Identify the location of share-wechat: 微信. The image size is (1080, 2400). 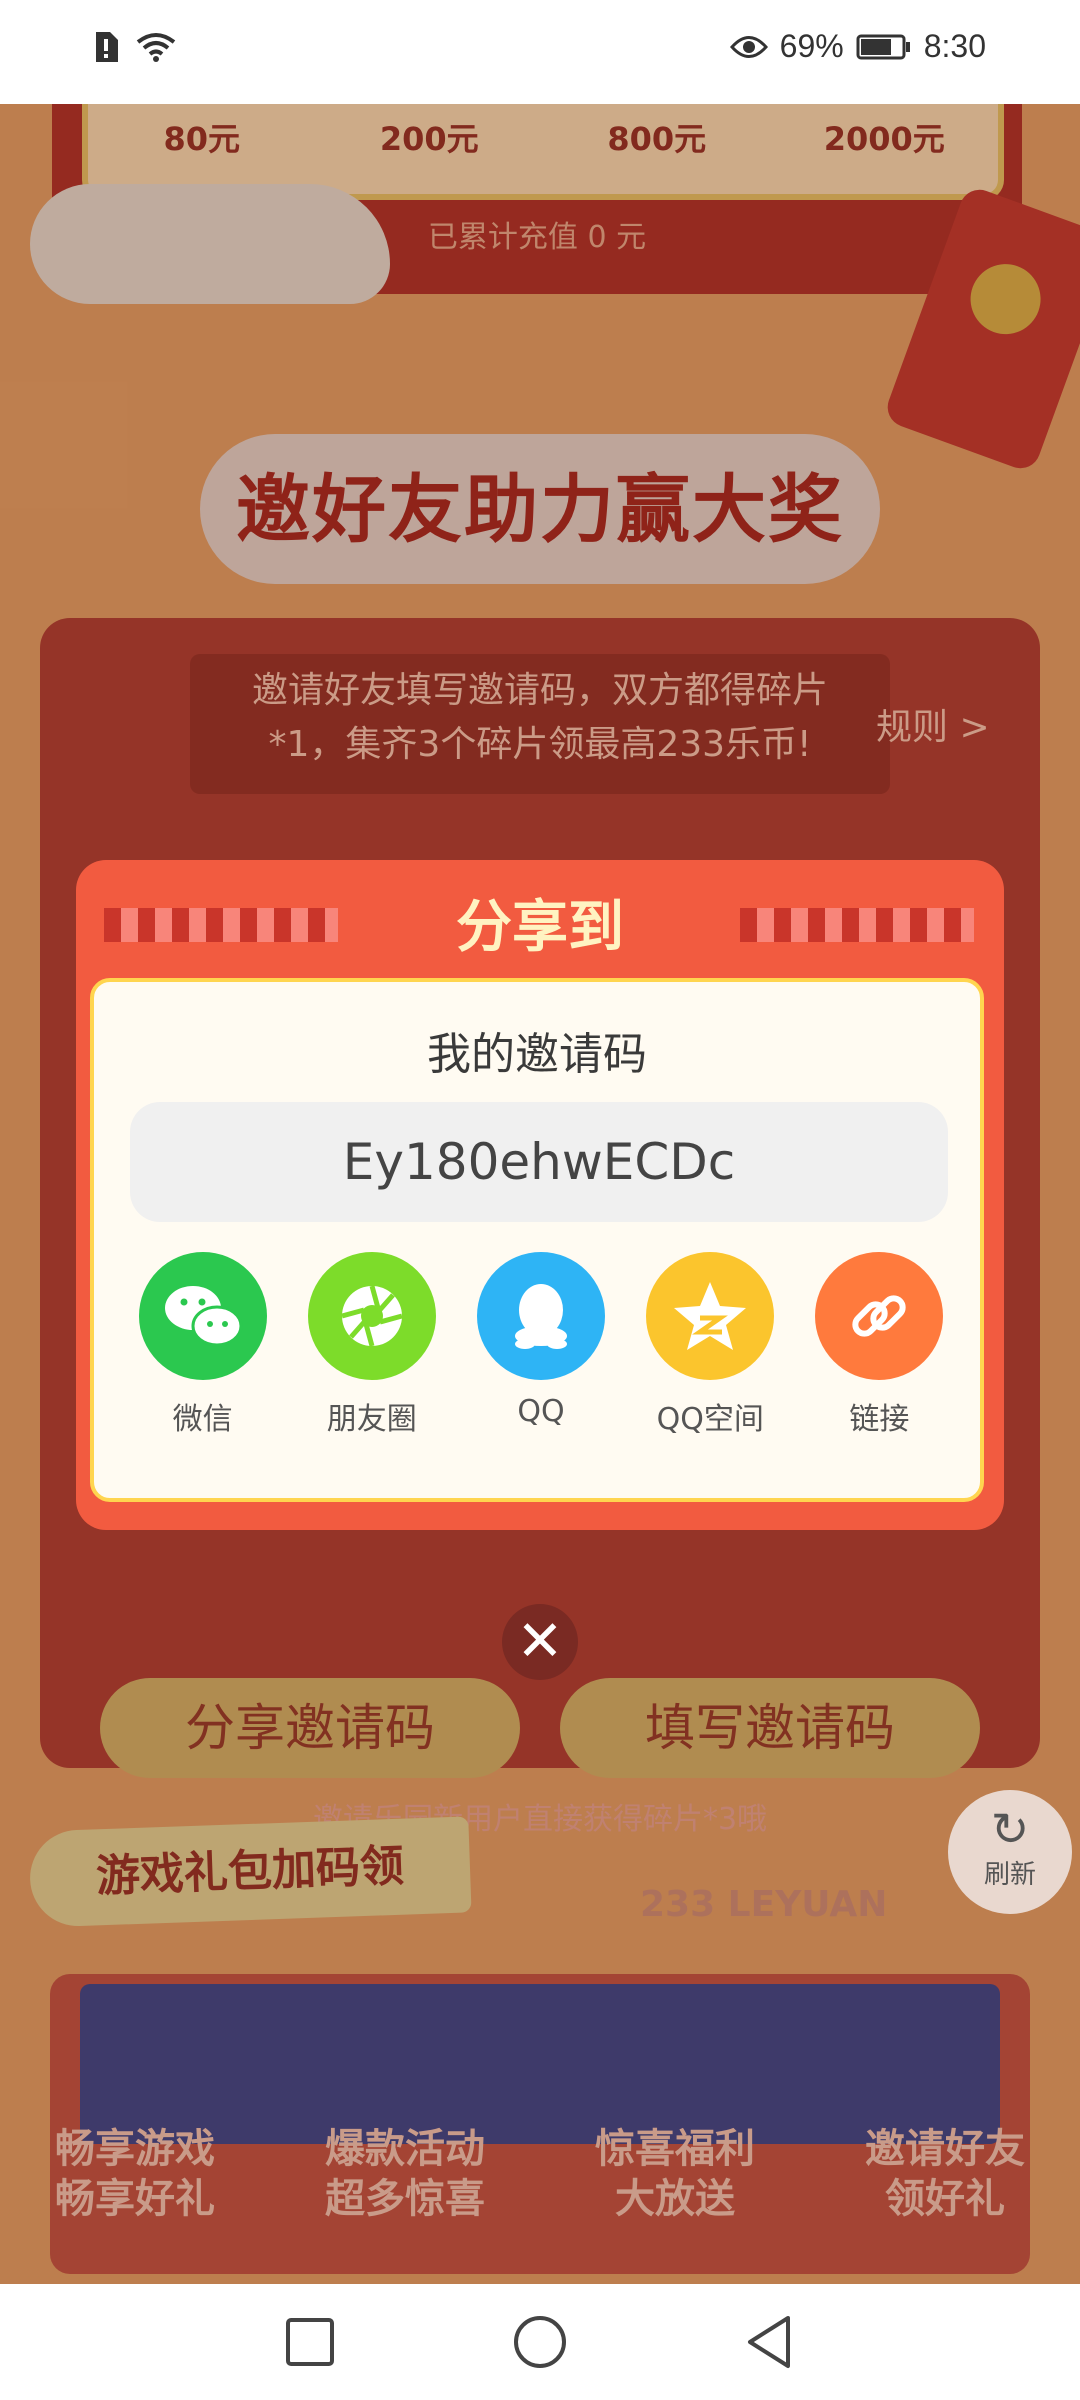
(202, 1345).